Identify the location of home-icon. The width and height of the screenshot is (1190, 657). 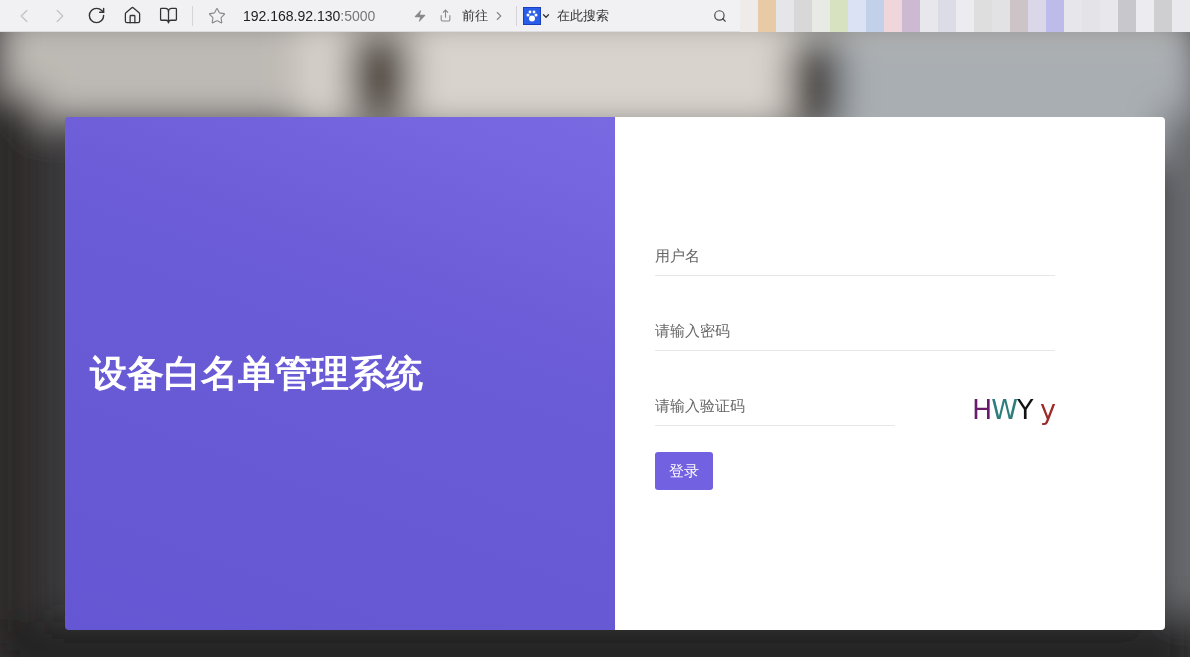
(132, 15).